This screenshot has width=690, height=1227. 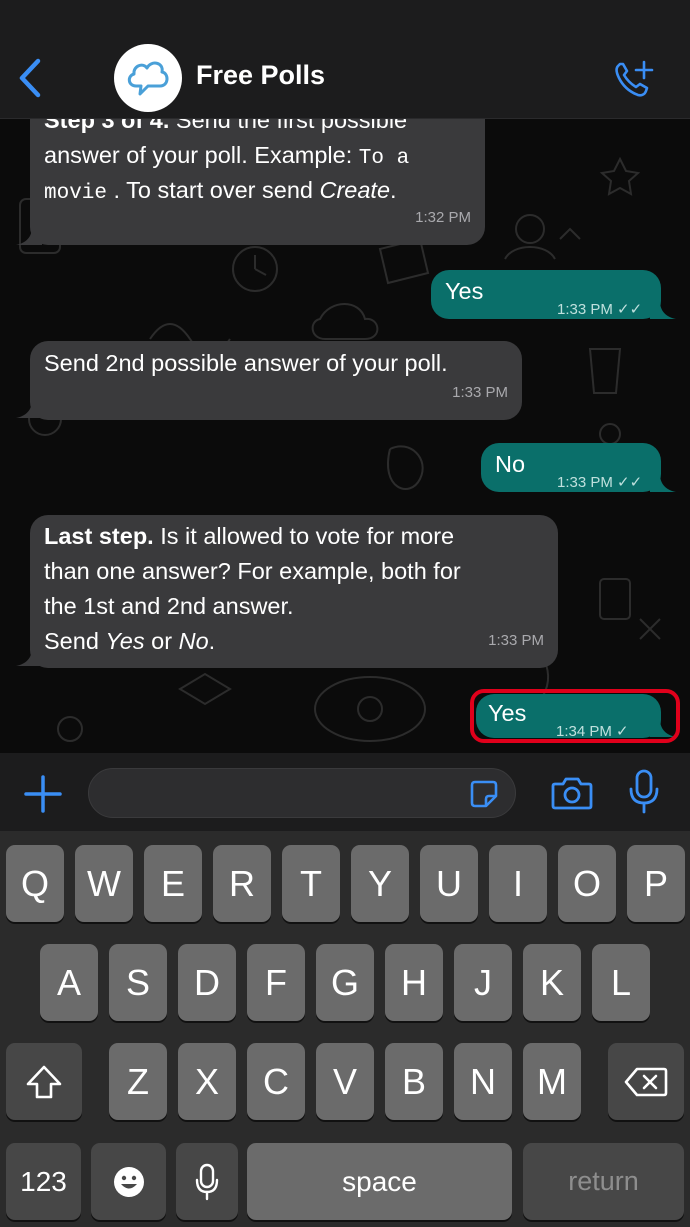 I want to click on key-f: F, so click(x=276, y=982).